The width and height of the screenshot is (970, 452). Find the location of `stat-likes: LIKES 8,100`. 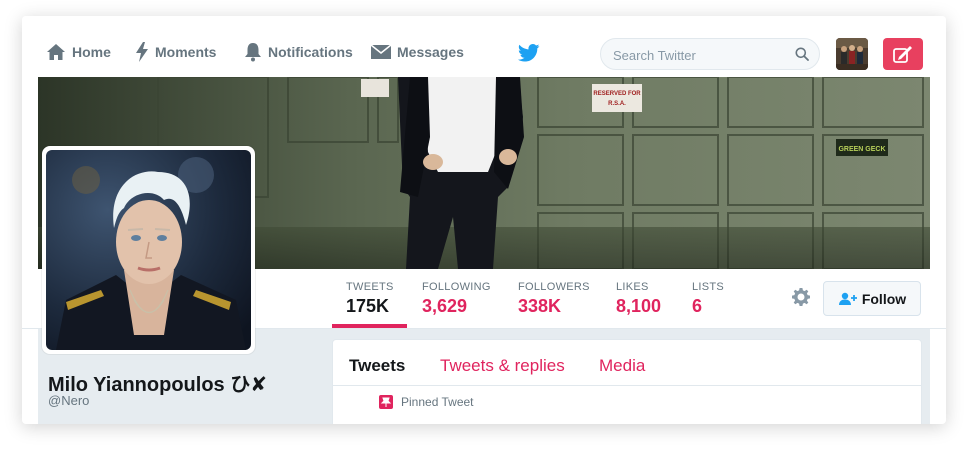

stat-likes: LIKES 8,100 is located at coordinates (638, 299).